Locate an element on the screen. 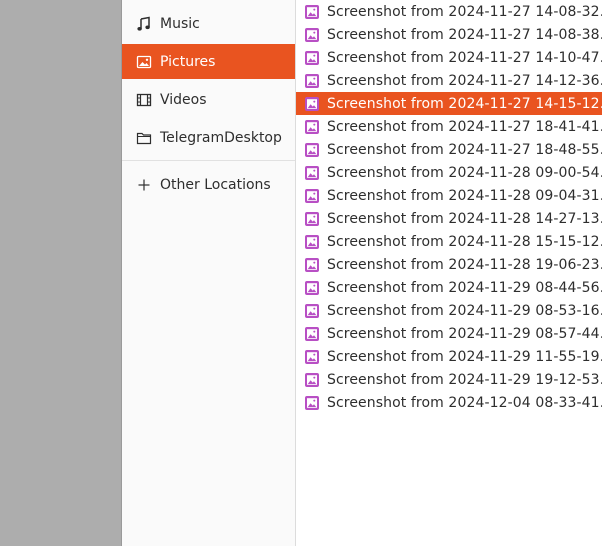  file-row: Screenshot from 2024-11-27 14-08-32.png is located at coordinates (449, 11).